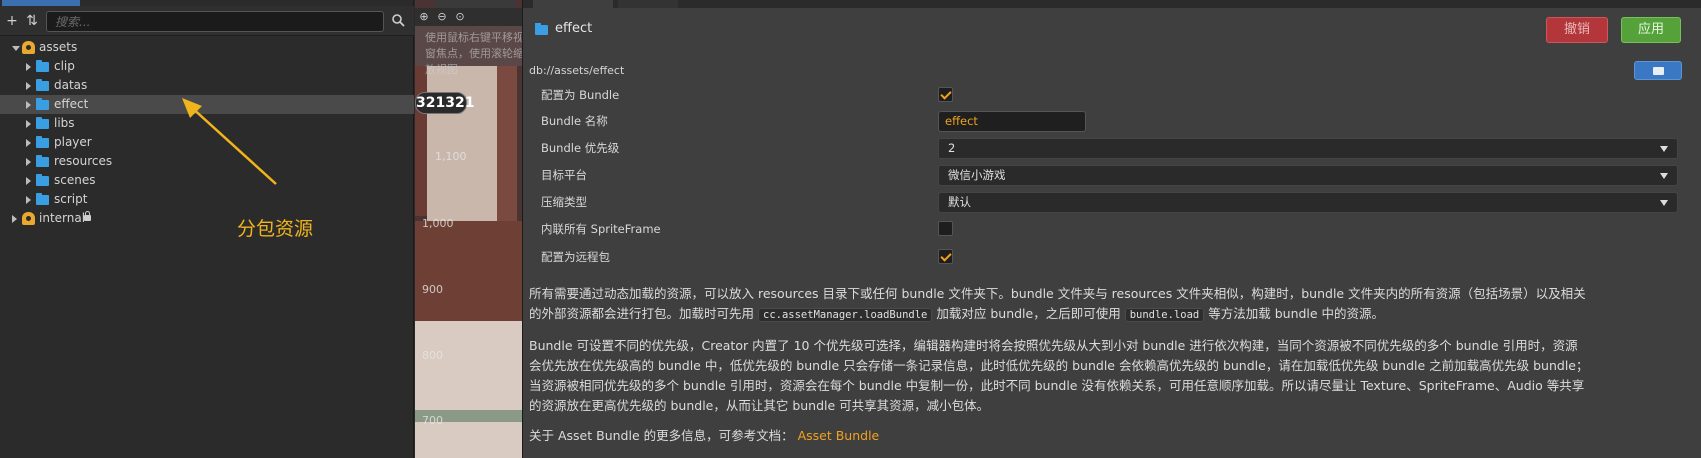  What do you see at coordinates (1112, 257) in the screenshot?
I see `prop-is-remote: 配置为远程包` at bounding box center [1112, 257].